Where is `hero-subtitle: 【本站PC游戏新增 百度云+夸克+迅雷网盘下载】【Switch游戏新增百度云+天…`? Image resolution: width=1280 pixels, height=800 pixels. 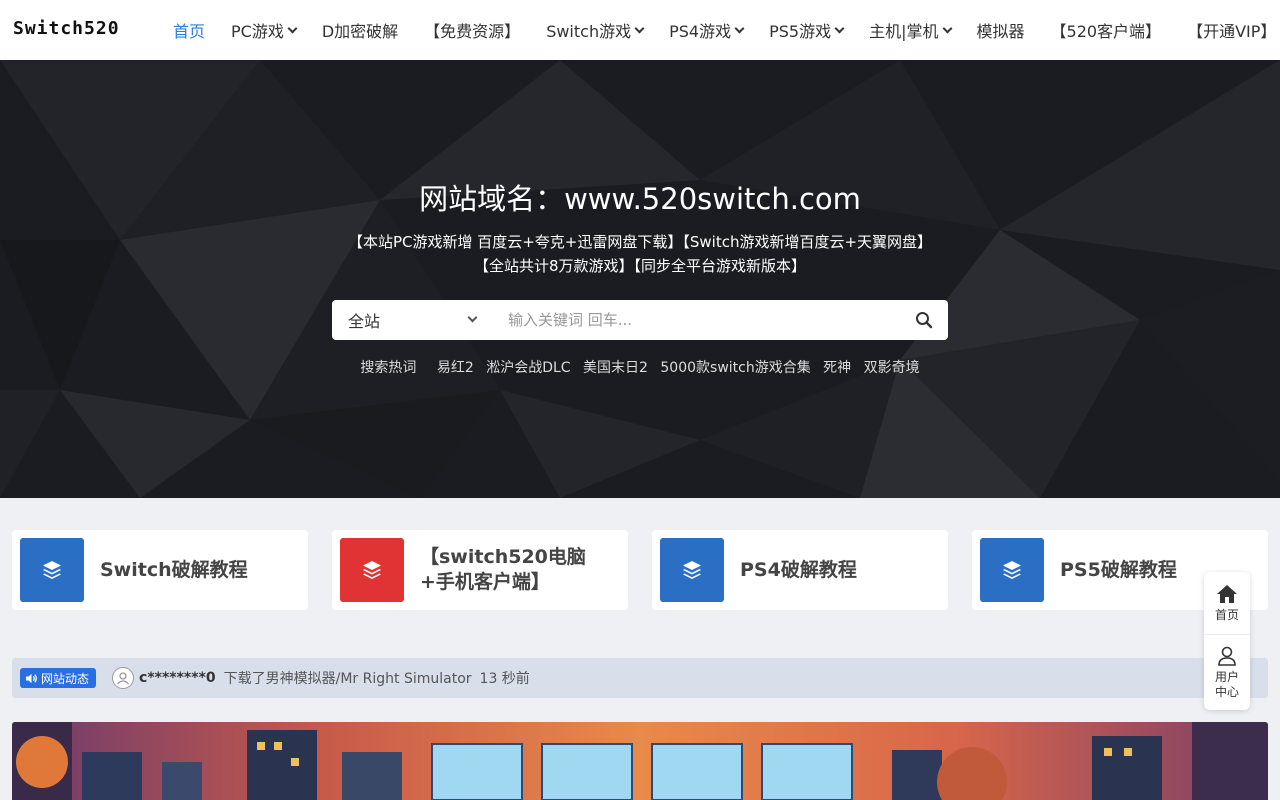
hero-subtitle: 【本站PC游戏新增 百度云+夸克+迅雷网盘下载】【Switch游戏新增百度云+天… is located at coordinates (640, 254).